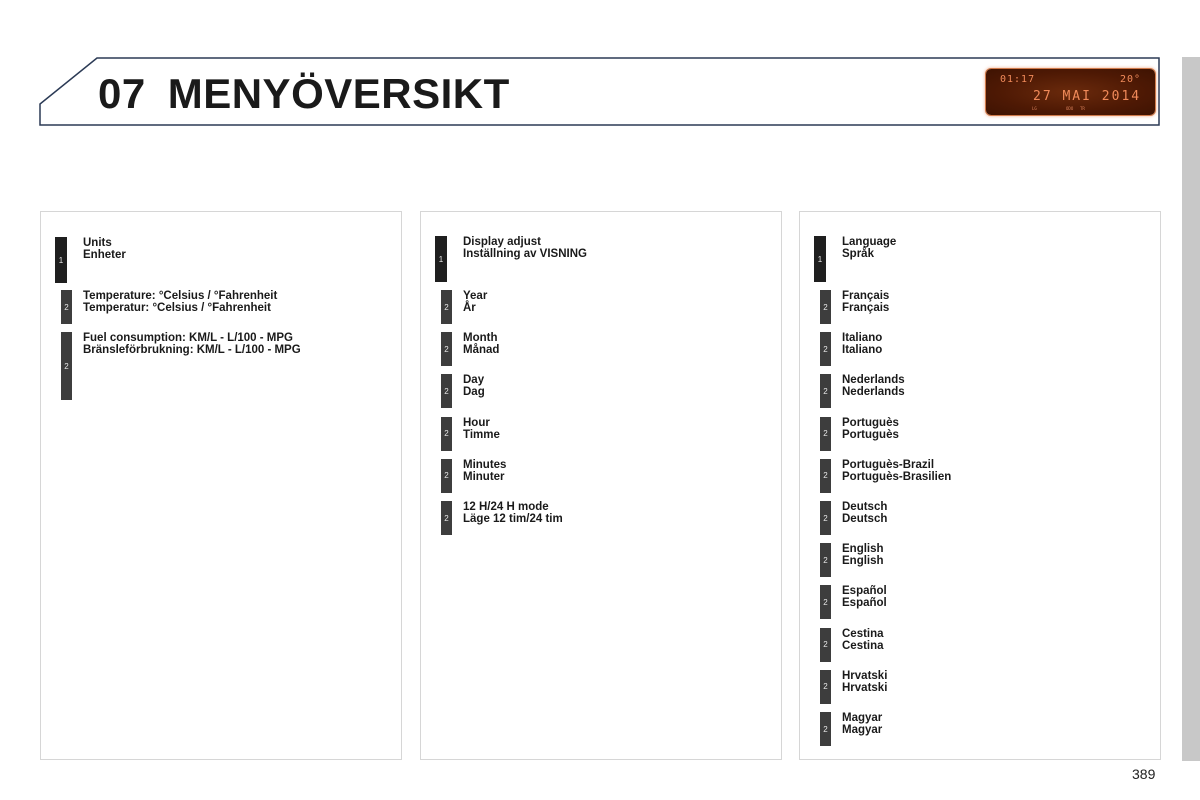  Describe the element at coordinates (865, 507) in the screenshot. I see `menu-entry-english: Deutsch` at that location.